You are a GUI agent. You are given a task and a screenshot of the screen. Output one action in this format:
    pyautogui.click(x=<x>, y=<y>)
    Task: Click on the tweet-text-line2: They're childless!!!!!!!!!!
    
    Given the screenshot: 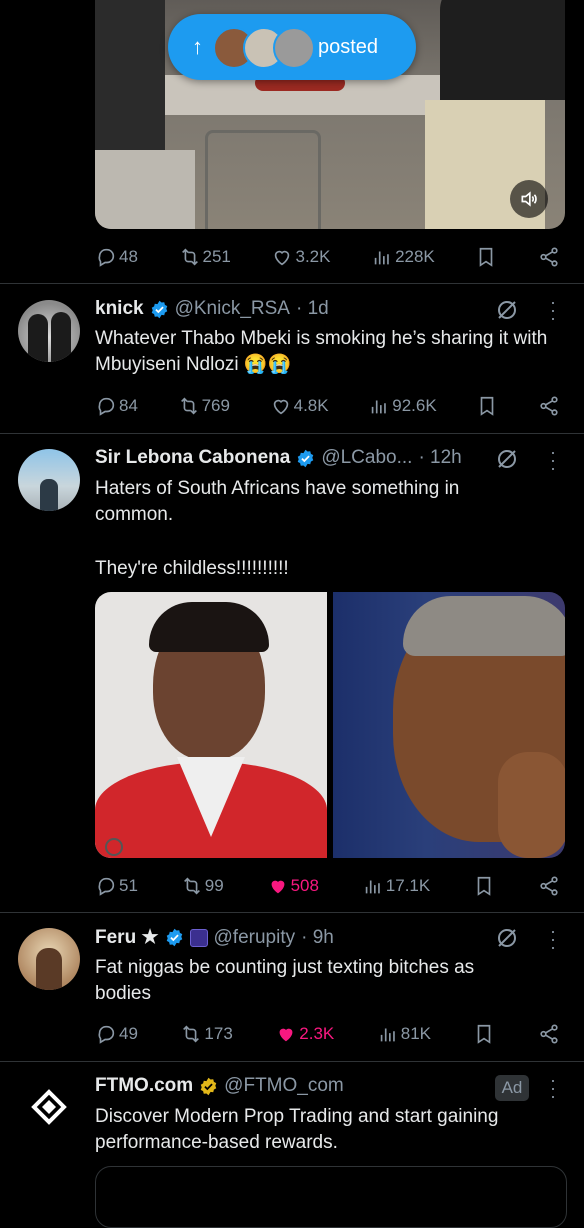 What is the action you would take?
    pyautogui.click(x=192, y=568)
    